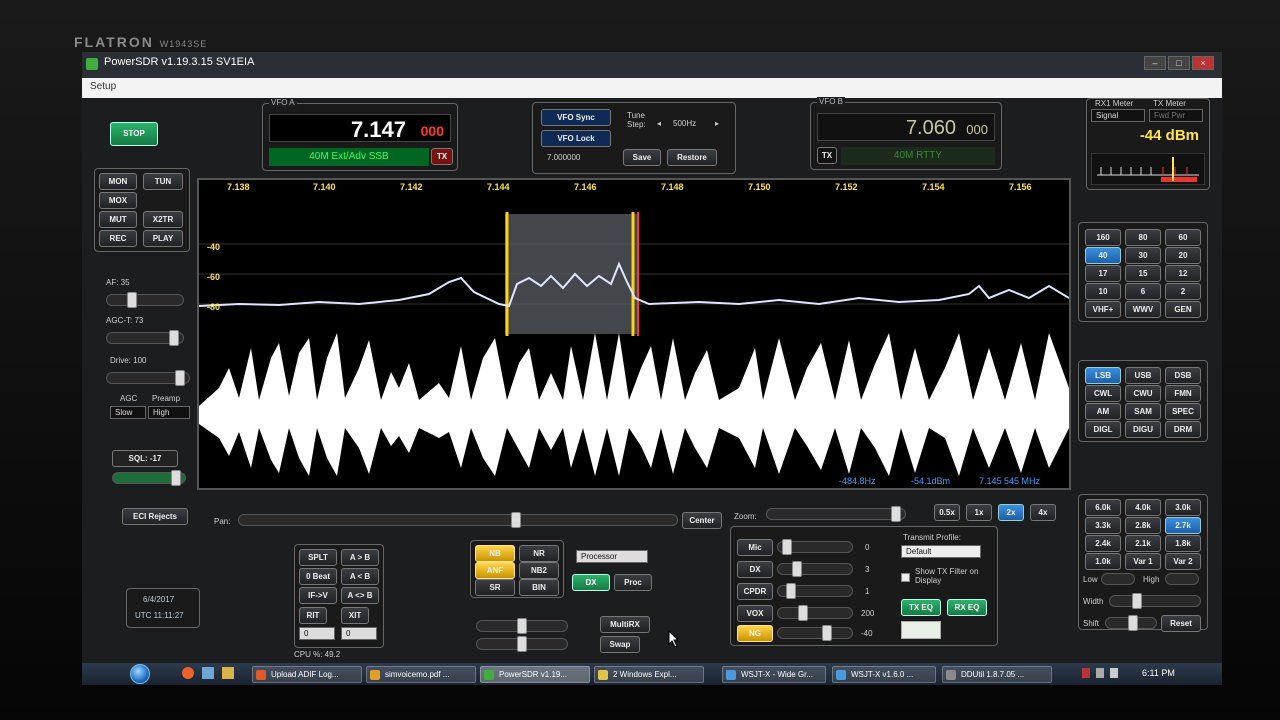 This screenshot has height=720, width=1280. What do you see at coordinates (442, 156) in the screenshot?
I see `vfo-a-tx-button: TX` at bounding box center [442, 156].